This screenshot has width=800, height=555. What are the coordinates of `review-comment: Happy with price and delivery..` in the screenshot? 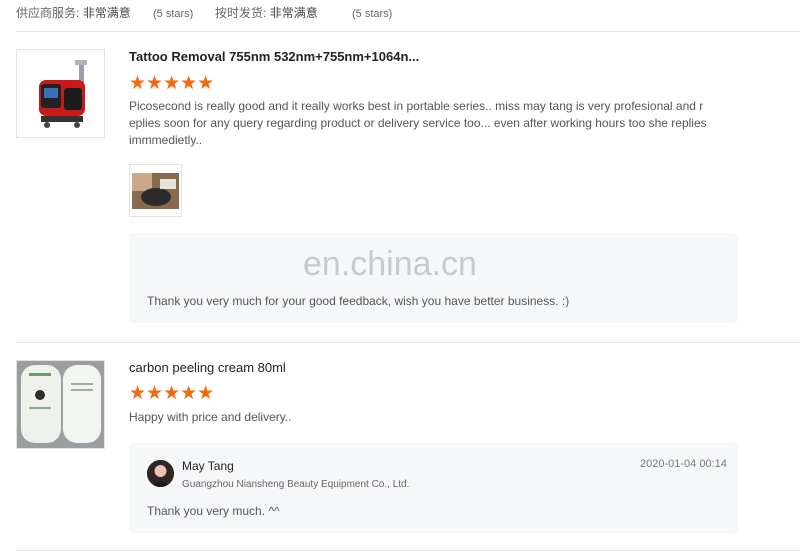 It's located at (210, 417).